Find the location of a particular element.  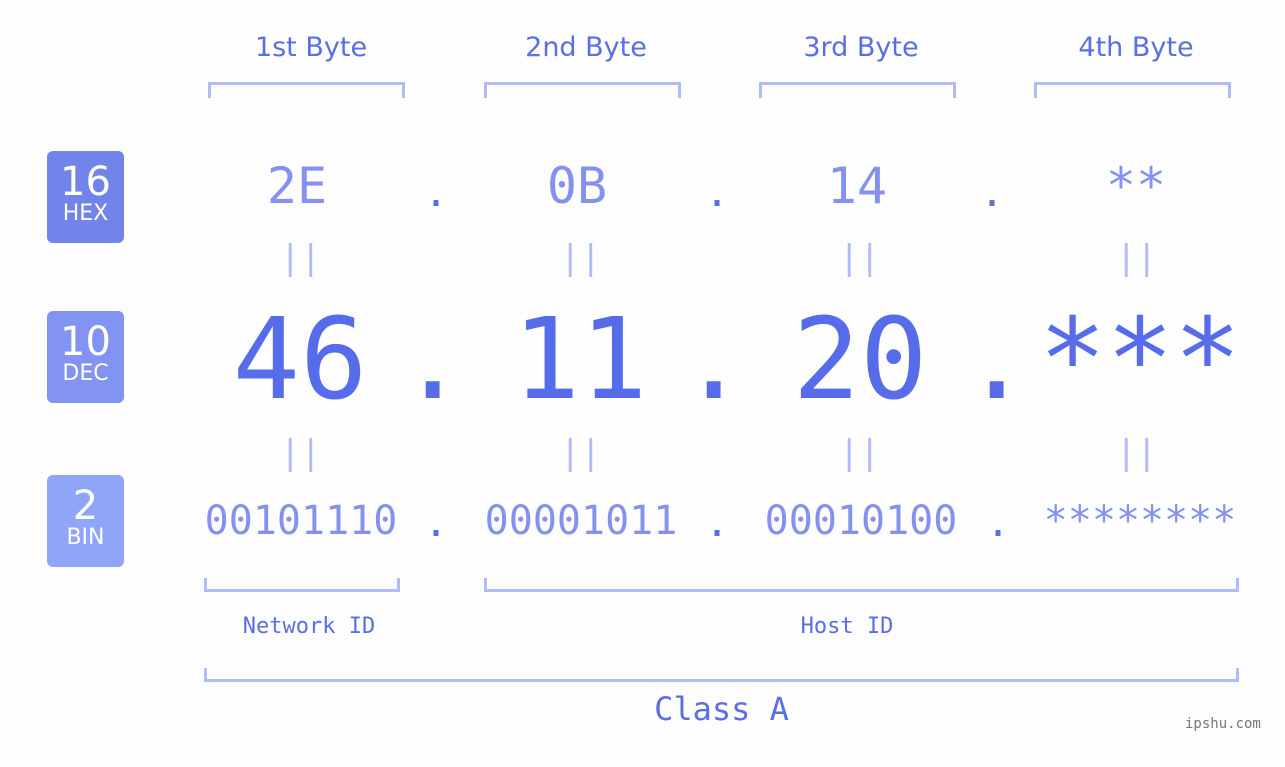

dec-byte-2: 11 is located at coordinates (580, 360).